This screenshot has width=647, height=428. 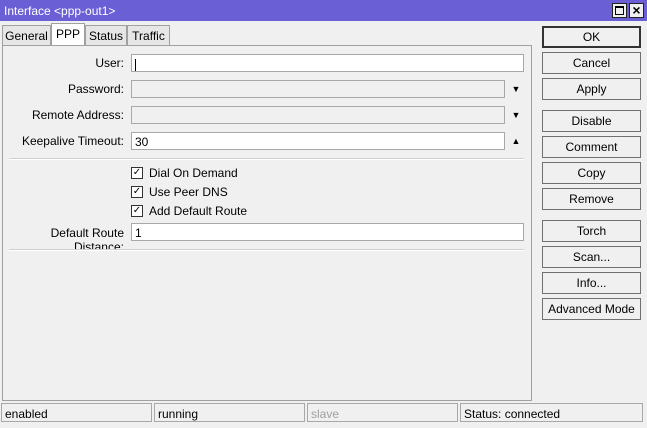 What do you see at coordinates (63, 240) in the screenshot?
I see `default-route-distance-label-wrap: Default Route Distance:` at bounding box center [63, 240].